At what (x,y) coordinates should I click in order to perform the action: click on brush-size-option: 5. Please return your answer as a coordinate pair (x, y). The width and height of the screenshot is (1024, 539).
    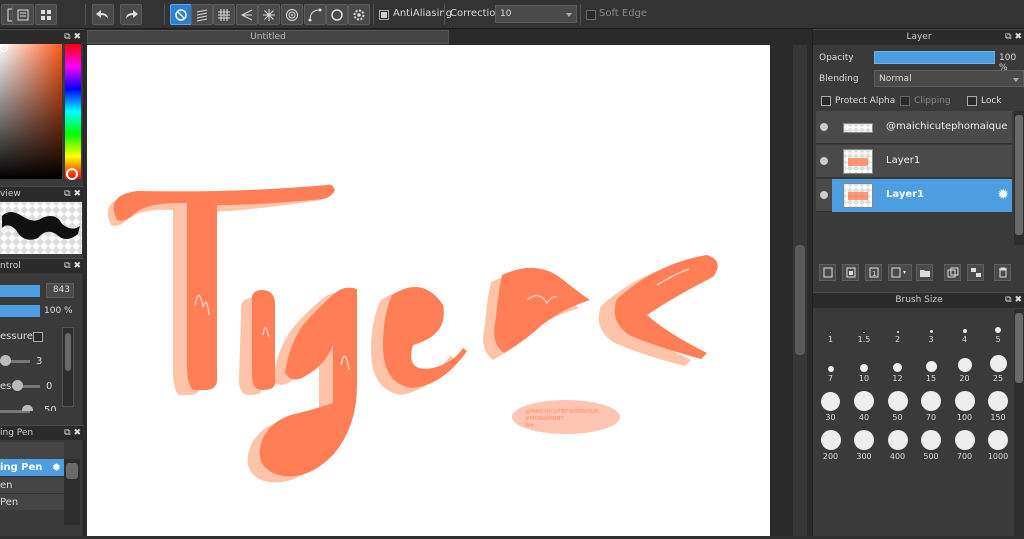
    Looking at the image, I should click on (998, 328).